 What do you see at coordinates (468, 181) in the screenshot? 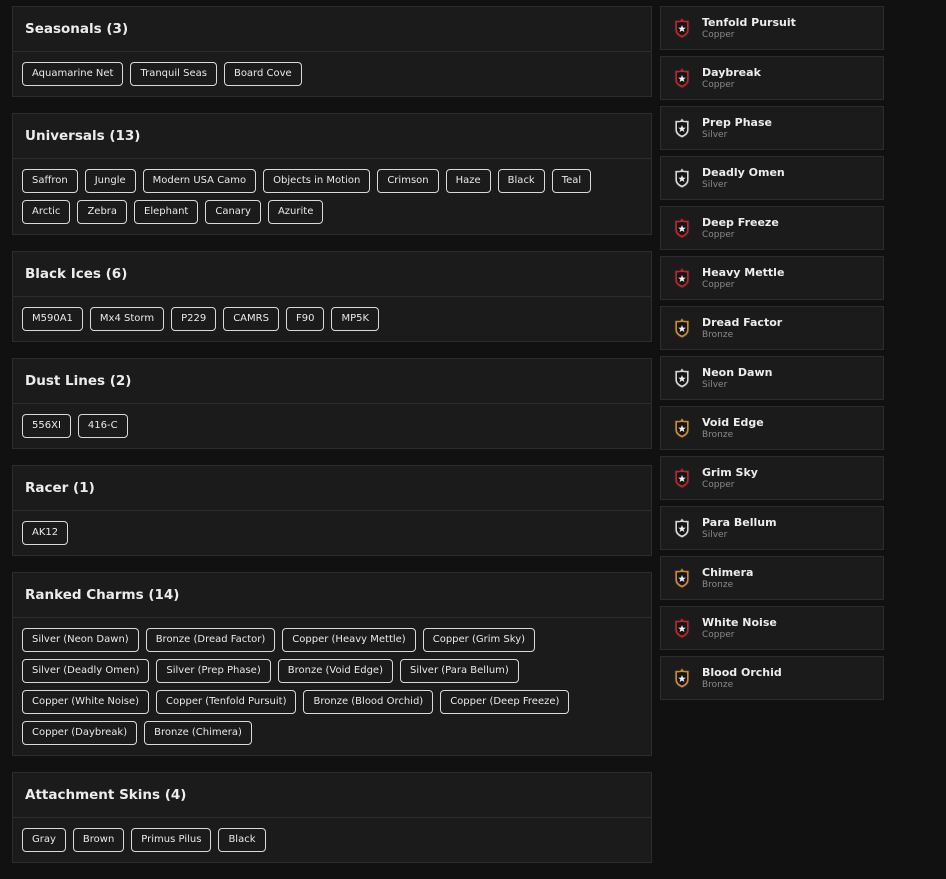
I see `item-chip: Haze` at bounding box center [468, 181].